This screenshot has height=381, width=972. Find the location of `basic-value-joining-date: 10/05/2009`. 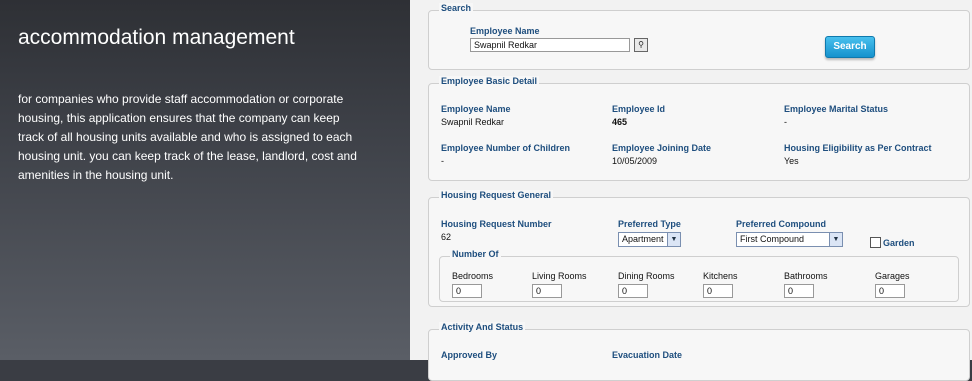

basic-value-joining-date: 10/05/2009 is located at coordinates (635, 161).